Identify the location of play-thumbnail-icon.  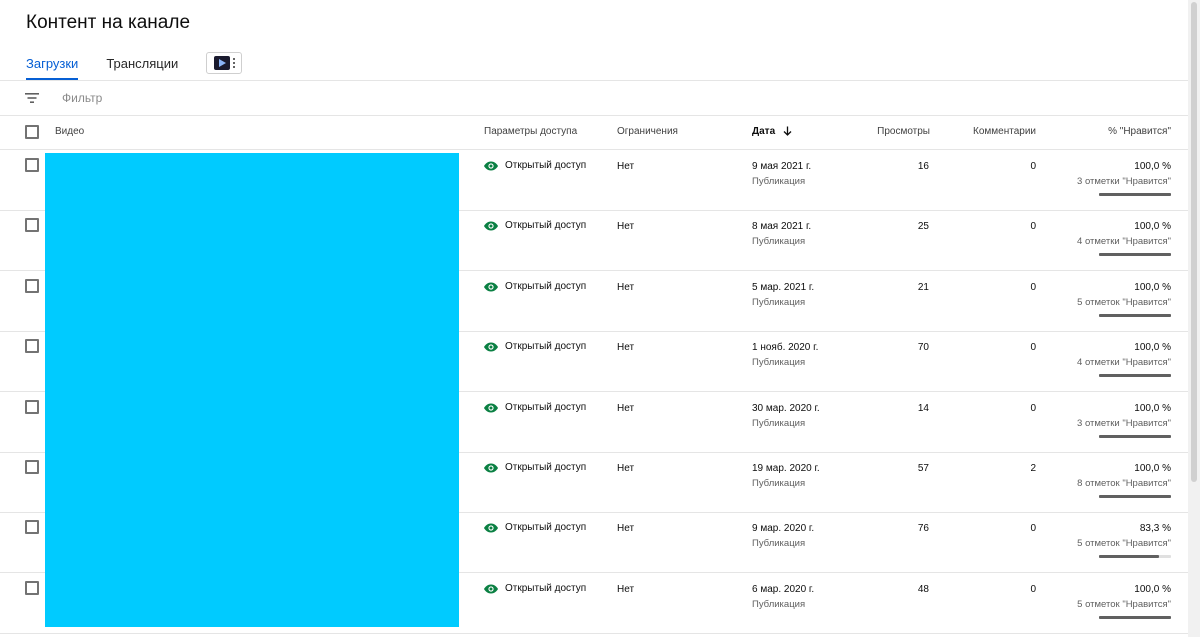
(221, 63).